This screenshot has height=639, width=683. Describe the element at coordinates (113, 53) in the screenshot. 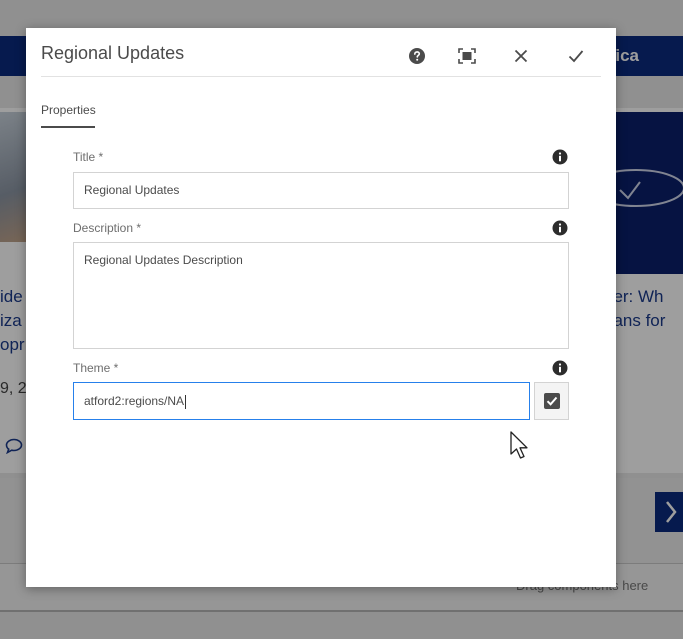

I see `dialog-title: Regional Updates` at that location.